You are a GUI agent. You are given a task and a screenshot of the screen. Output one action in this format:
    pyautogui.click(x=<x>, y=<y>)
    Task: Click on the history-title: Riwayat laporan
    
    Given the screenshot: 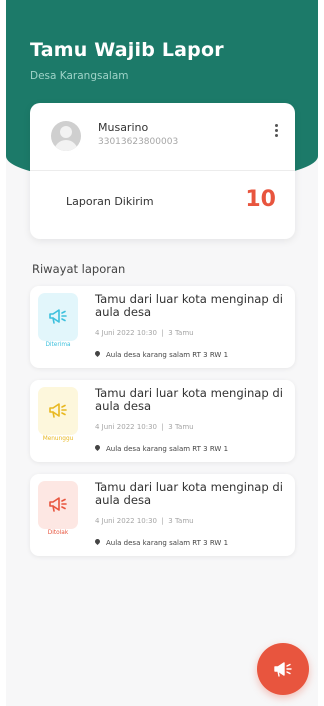 What is the action you would take?
    pyautogui.click(x=79, y=269)
    